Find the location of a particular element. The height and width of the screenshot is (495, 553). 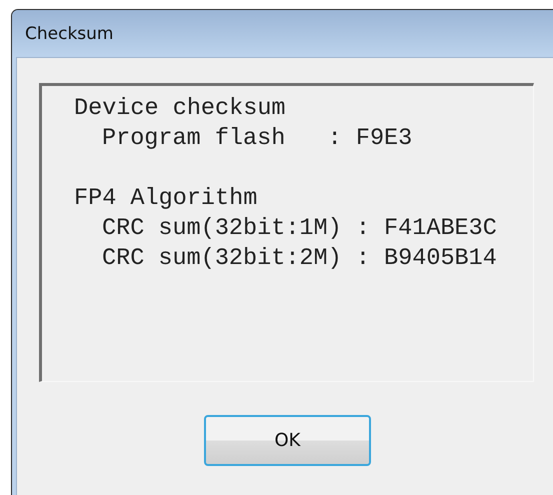

window-title: Checksum is located at coordinates (69, 34).